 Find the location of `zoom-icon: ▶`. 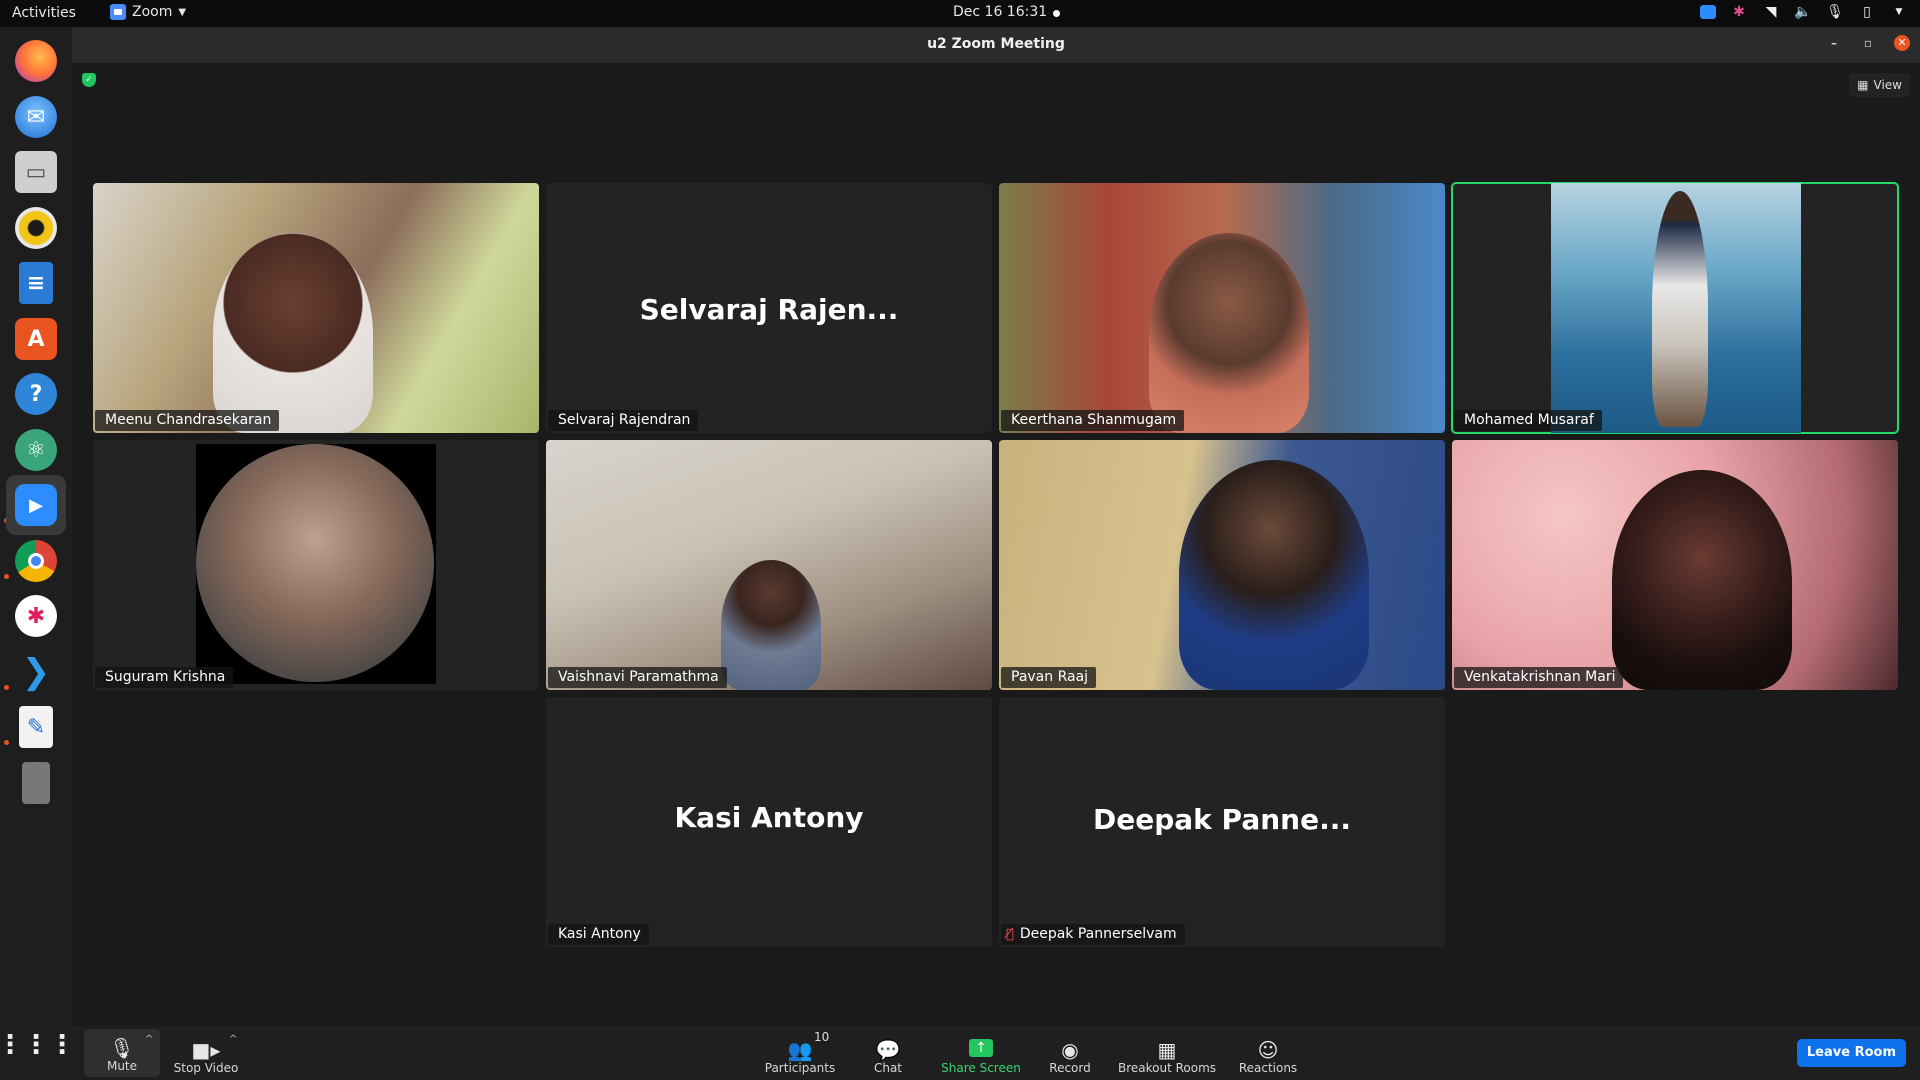

zoom-icon: ▶ is located at coordinates (36, 505).